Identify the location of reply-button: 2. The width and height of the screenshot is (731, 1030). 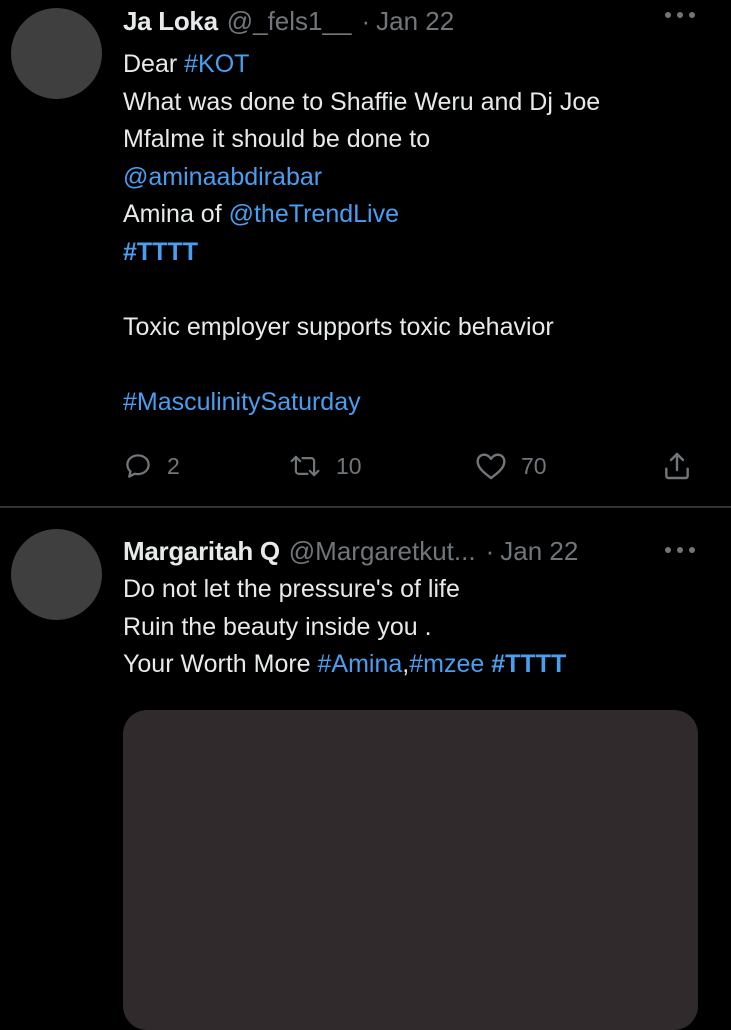
(151, 466).